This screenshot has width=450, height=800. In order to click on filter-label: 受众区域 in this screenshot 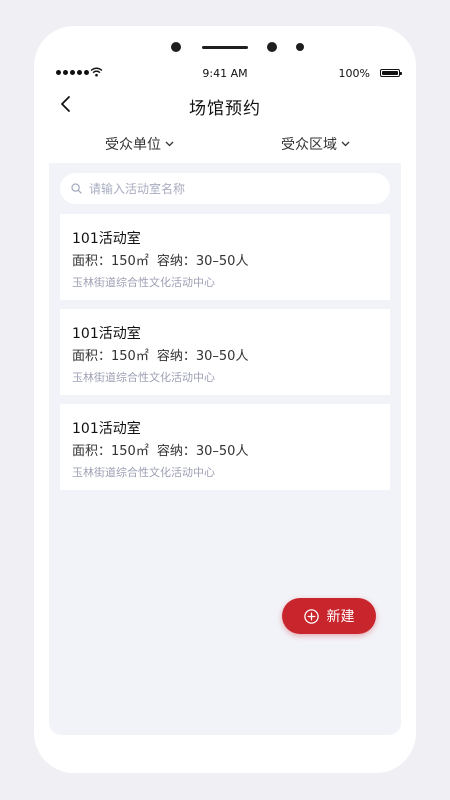, I will do `click(309, 145)`.